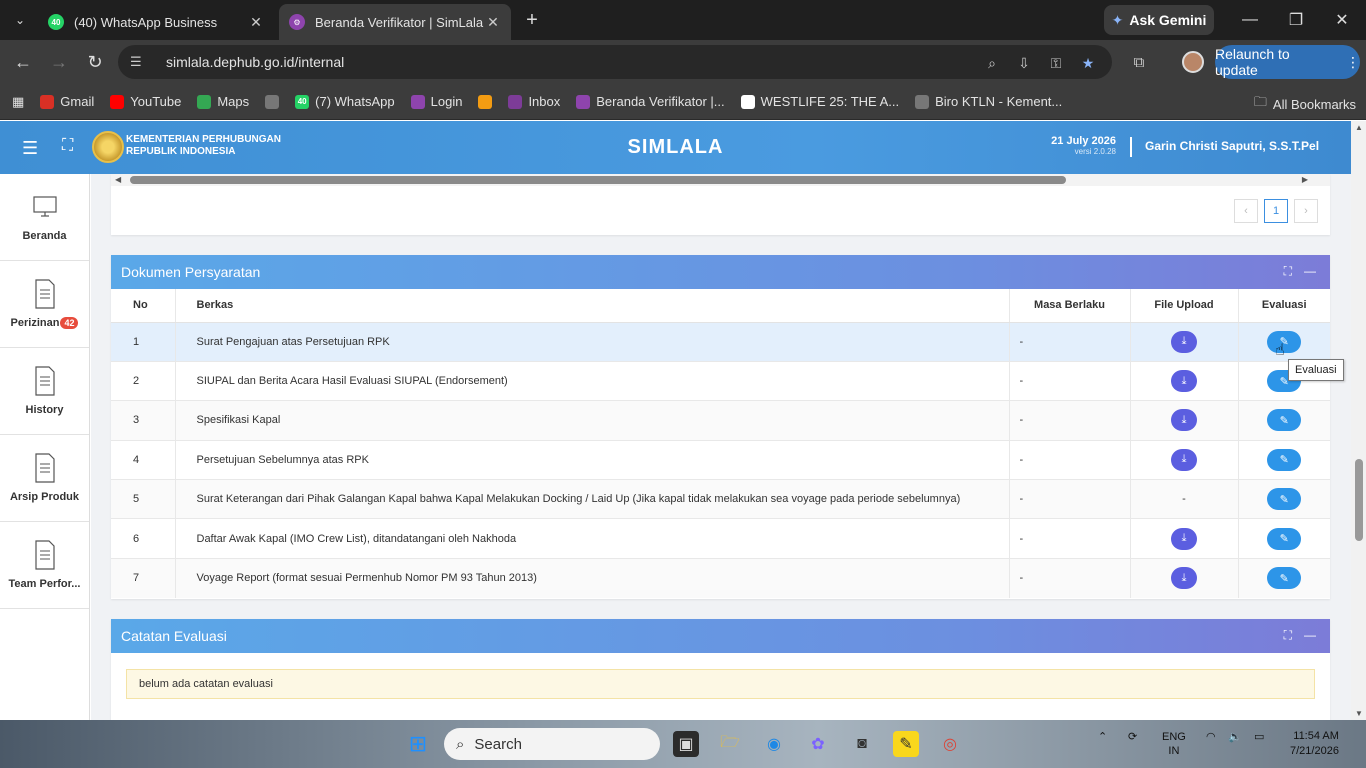 Image resolution: width=1366 pixels, height=768 pixels. What do you see at coordinates (44, 217) in the screenshot?
I see `sidebar-item-beranda: Beranda` at bounding box center [44, 217].